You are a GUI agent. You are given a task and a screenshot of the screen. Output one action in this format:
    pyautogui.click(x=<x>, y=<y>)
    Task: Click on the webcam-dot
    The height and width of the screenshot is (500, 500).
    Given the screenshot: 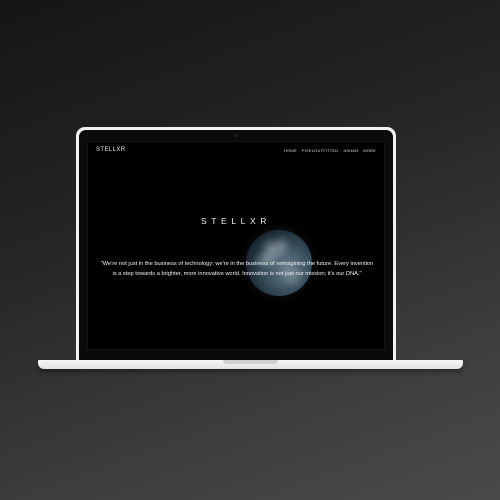 What is the action you would take?
    pyautogui.click(x=236, y=135)
    